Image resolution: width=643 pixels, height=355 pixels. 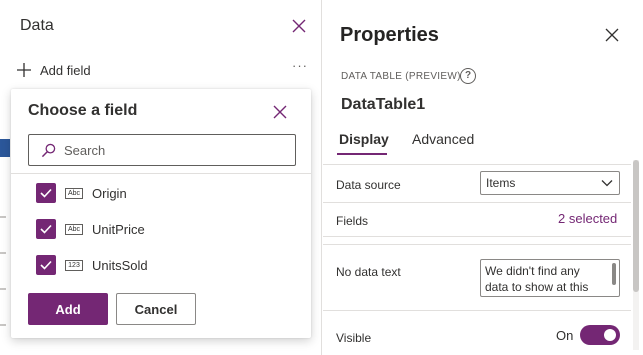 I want to click on no-data-text-value: We didn't find any data to show at this, so click(x=537, y=279).